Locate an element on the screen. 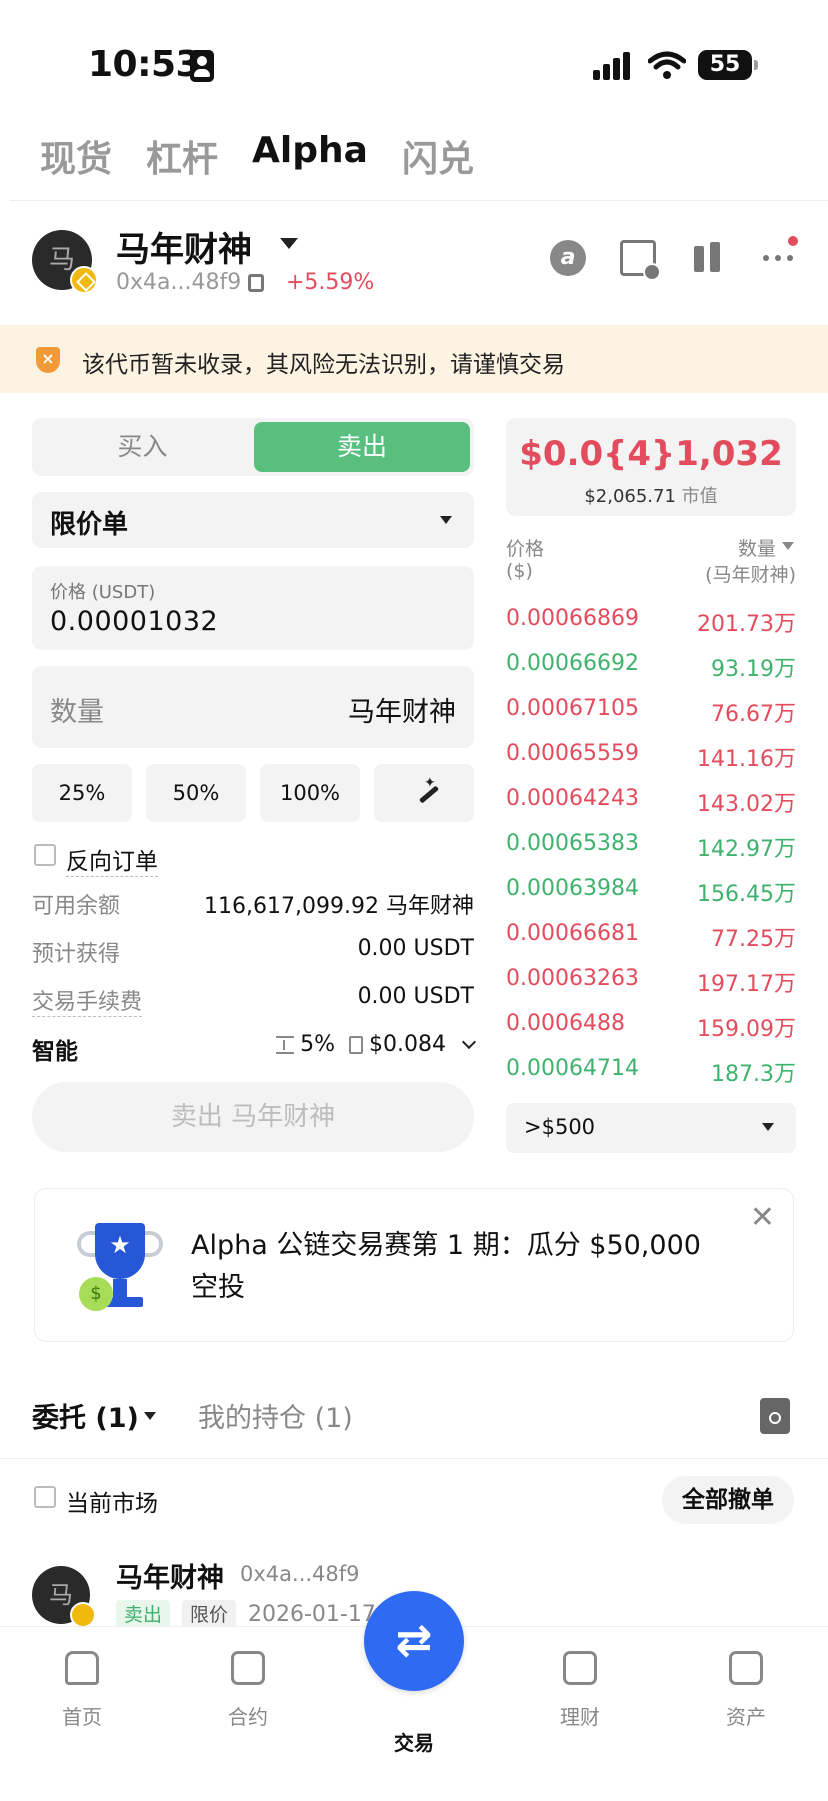 The height and width of the screenshot is (1801, 828). chart-icon is located at coordinates (640, 260).